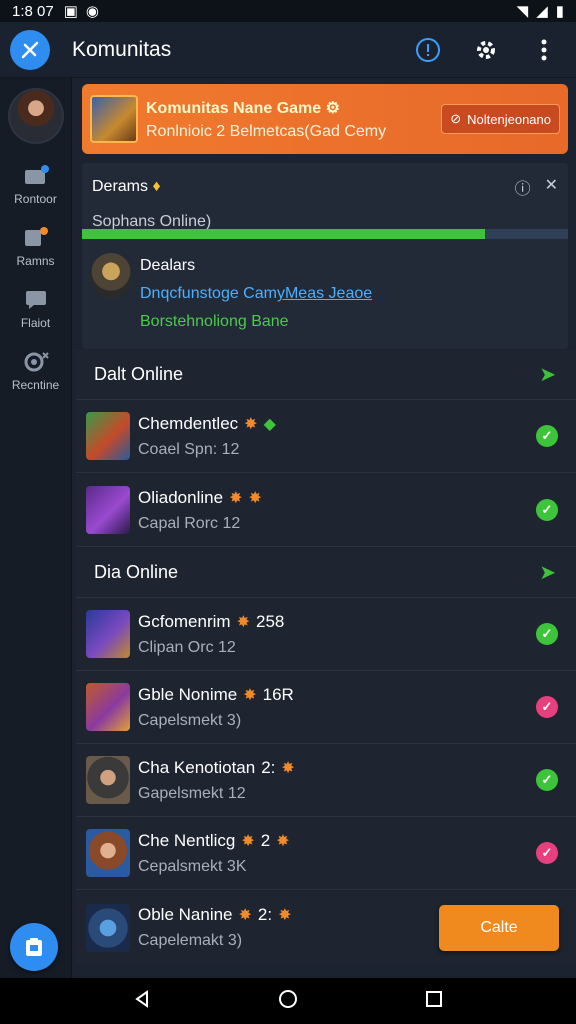  What do you see at coordinates (189, 523) in the screenshot?
I see `row-meta: Capal Rorc 12` at bounding box center [189, 523].